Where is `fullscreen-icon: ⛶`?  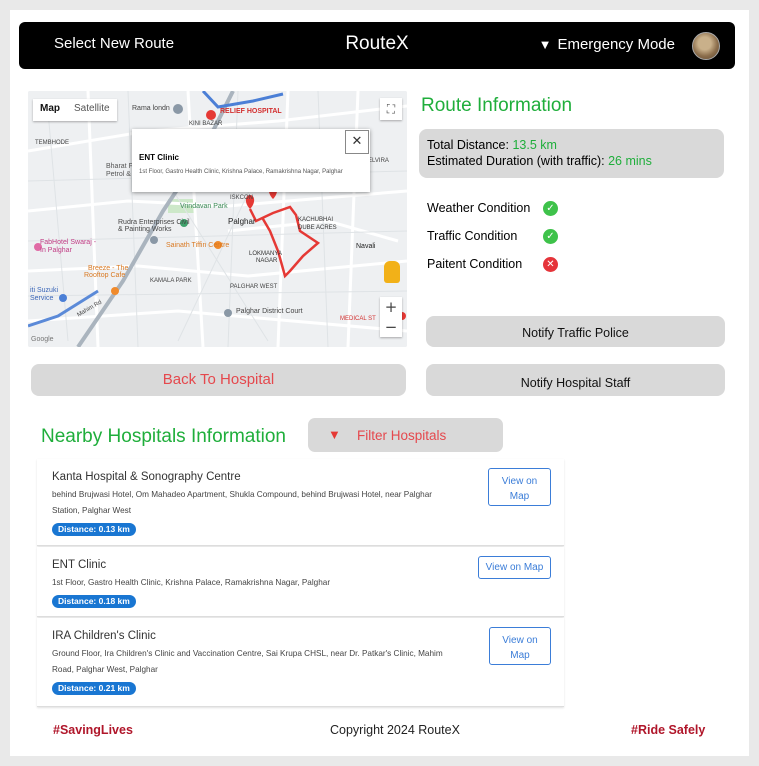 fullscreen-icon: ⛶ is located at coordinates (391, 109).